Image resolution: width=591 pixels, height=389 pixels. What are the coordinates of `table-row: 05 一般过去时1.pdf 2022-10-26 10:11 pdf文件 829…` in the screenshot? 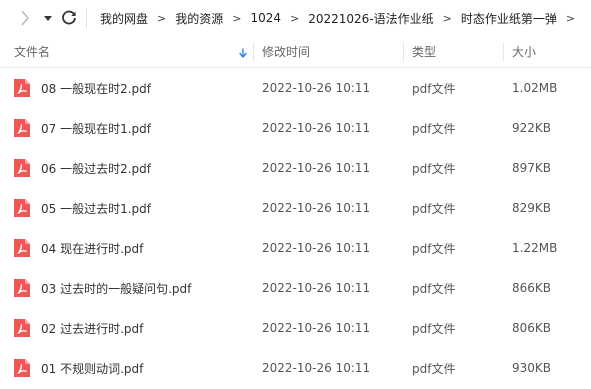 It's located at (295, 208).